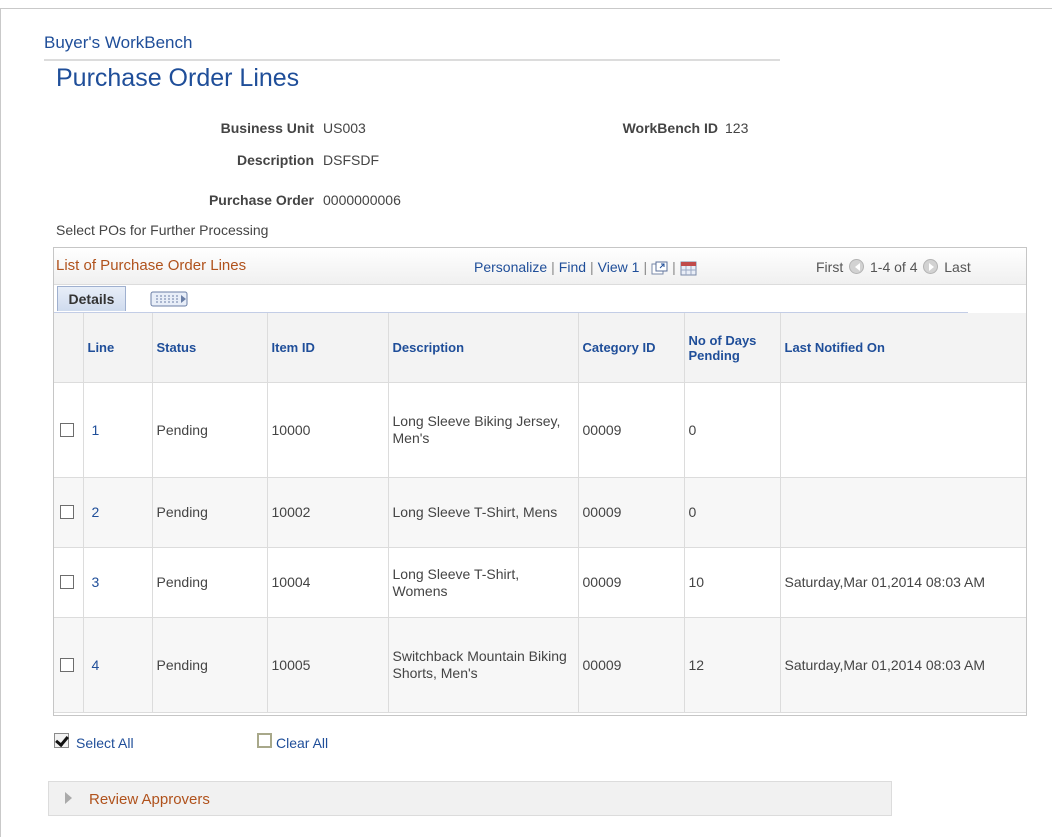 The height and width of the screenshot is (837, 1053). What do you see at coordinates (264, 740) in the screenshot?
I see `clear-all-box-icon` at bounding box center [264, 740].